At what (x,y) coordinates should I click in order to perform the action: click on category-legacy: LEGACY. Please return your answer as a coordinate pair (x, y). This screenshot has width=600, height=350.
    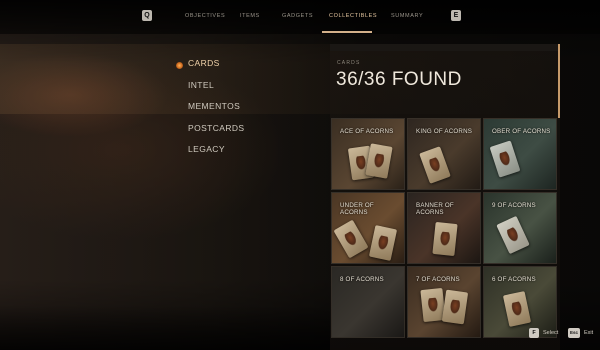
    Looking at the image, I should click on (206, 149).